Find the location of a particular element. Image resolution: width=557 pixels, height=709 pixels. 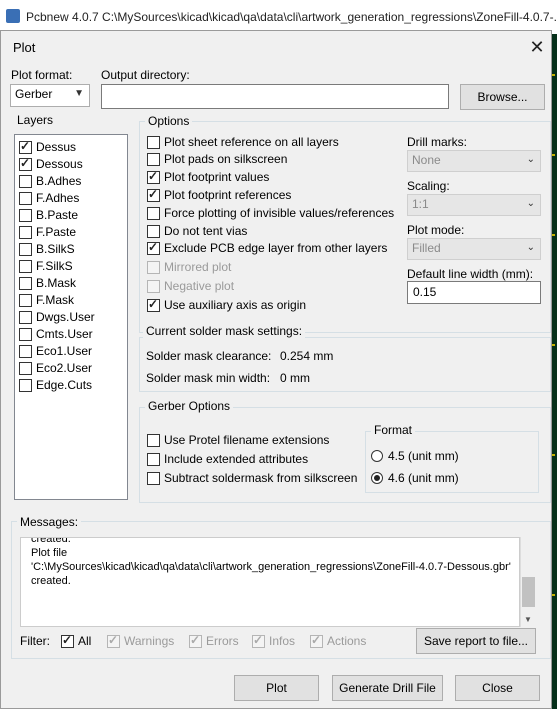

solder-mask-clearance-value: 0.254 mm is located at coordinates (307, 356).